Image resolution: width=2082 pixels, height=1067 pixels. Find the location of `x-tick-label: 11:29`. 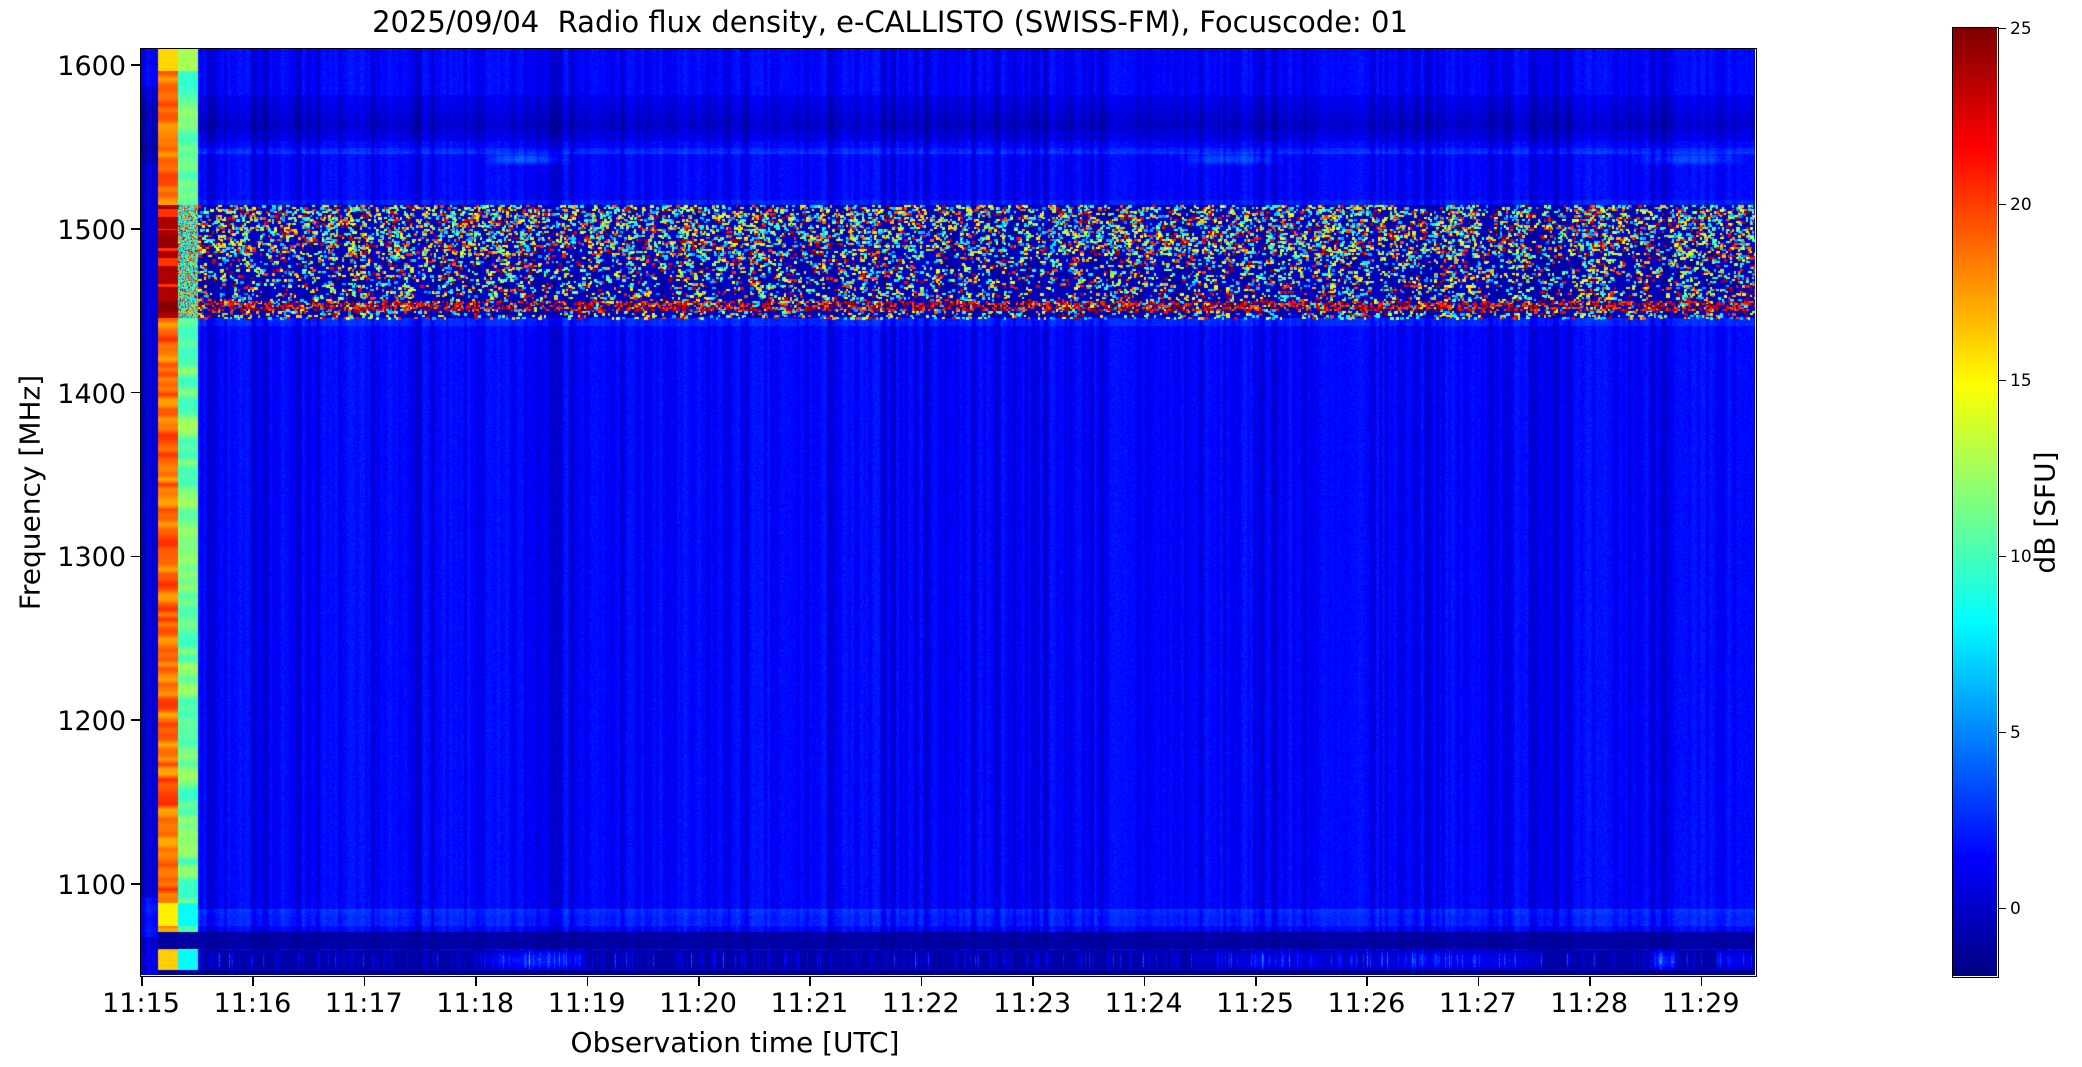

x-tick-label: 11:29 is located at coordinates (1700, 1003).